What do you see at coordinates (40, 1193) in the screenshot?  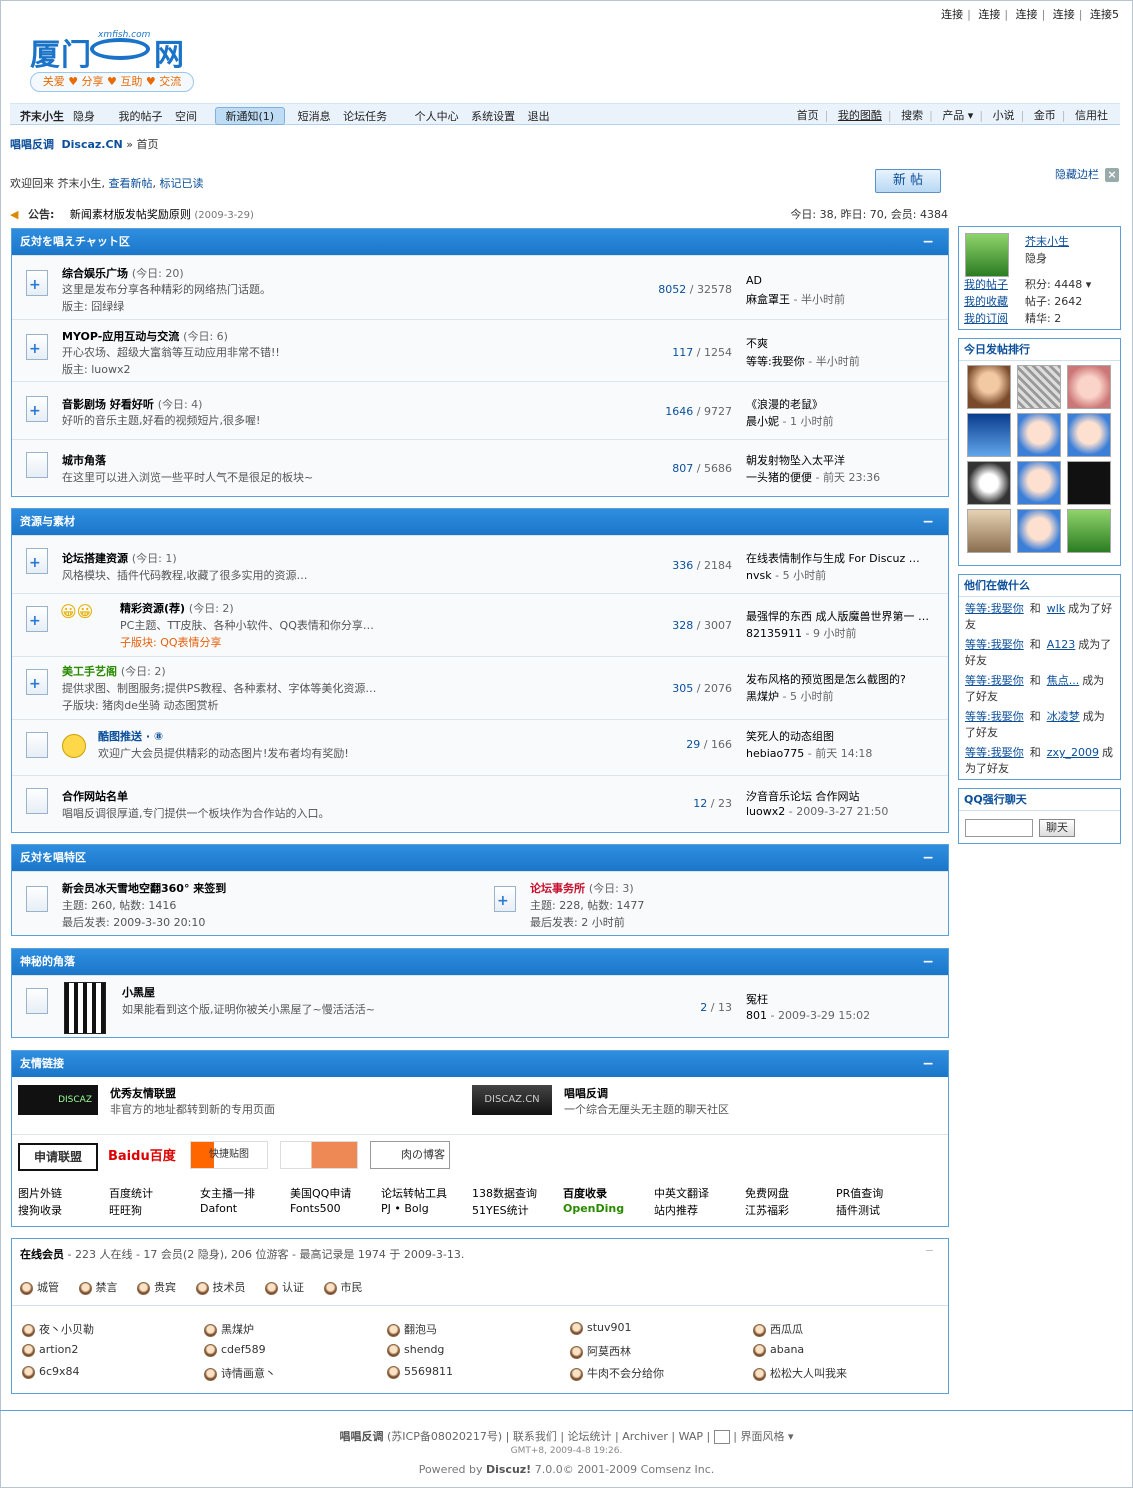 I see `text-link: 图片外链` at bounding box center [40, 1193].